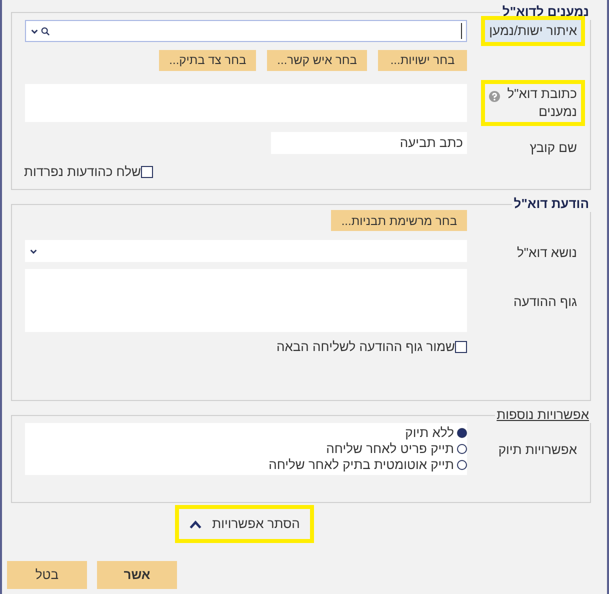  Describe the element at coordinates (553, 147) in the screenshot. I see `field-label: שם קובץ` at that location.